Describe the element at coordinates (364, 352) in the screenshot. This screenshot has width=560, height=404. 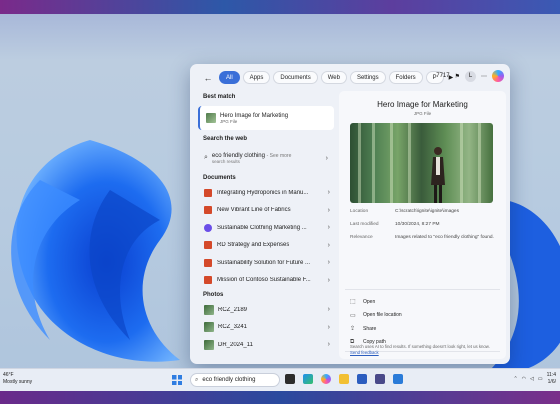
I see `send-feedback-link: Send feedback` at that location.